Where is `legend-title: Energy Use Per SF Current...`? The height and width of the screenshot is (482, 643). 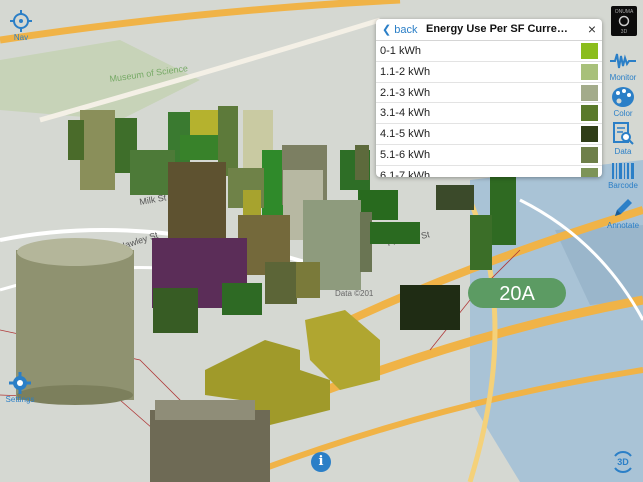
legend-title: Energy Use Per SF Current... is located at coordinates (499, 29).